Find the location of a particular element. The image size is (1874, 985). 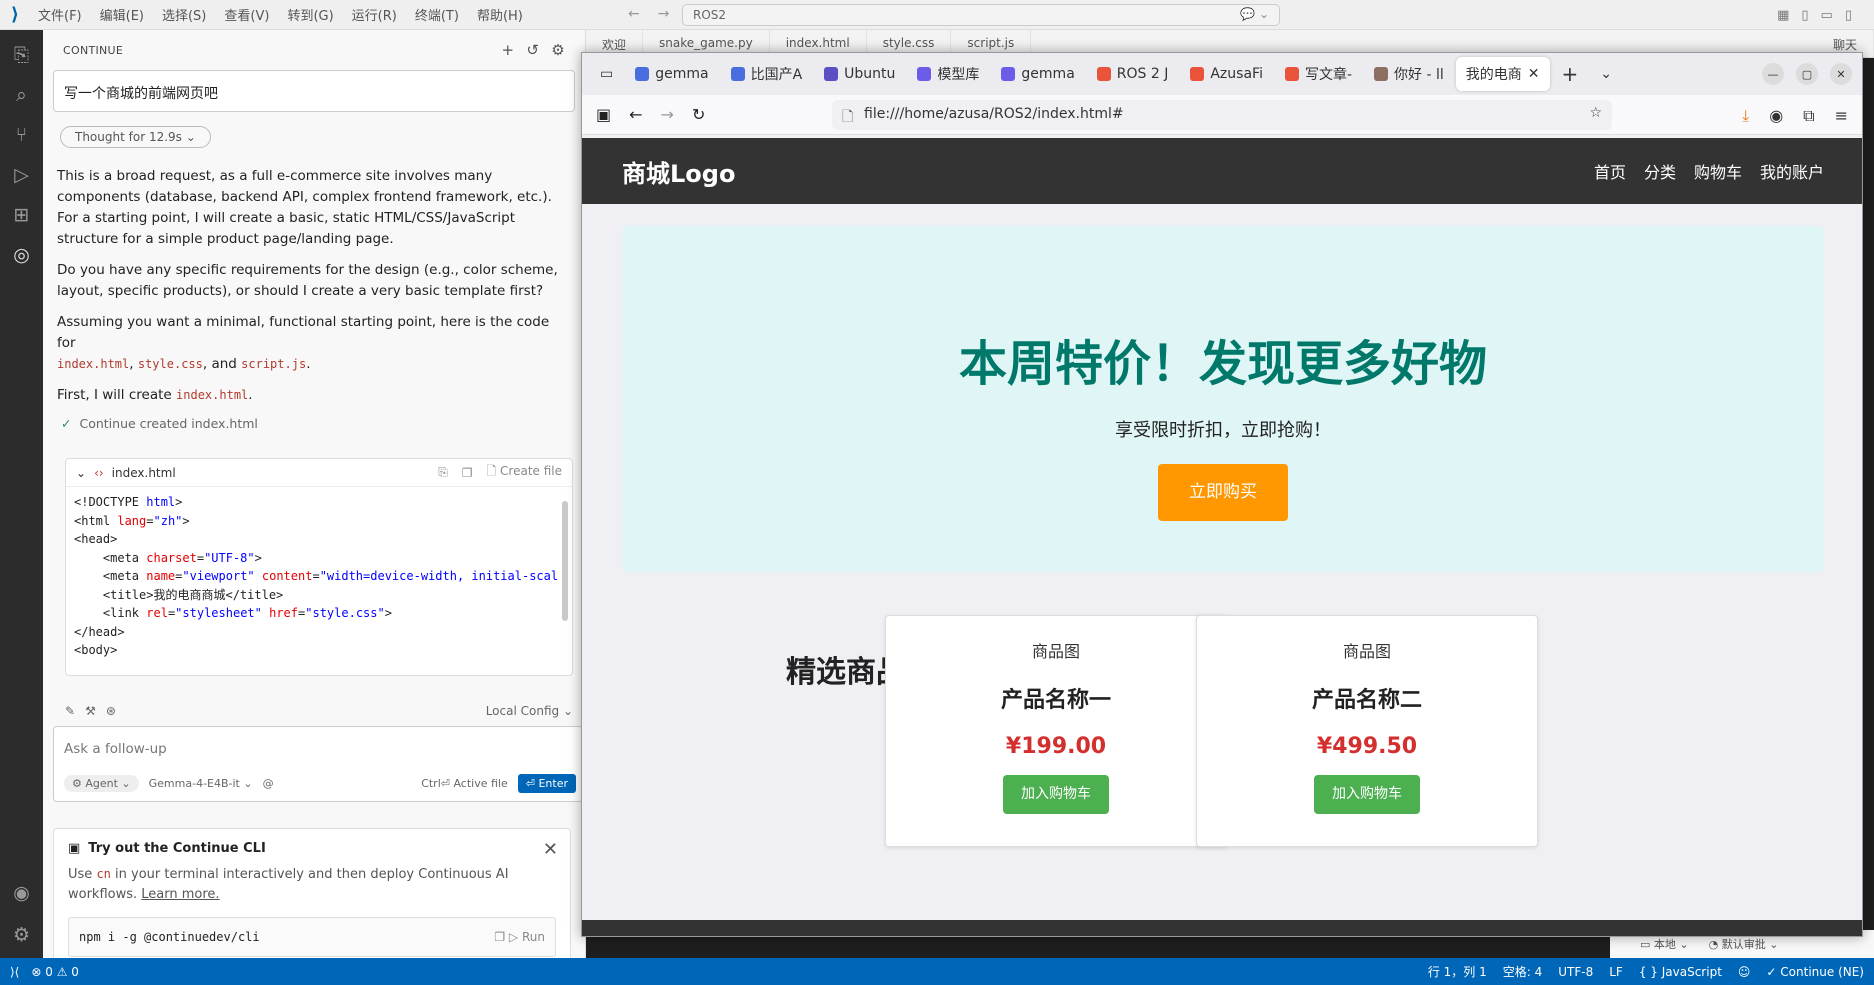

search-icon: ⌕ is located at coordinates (22, 95).